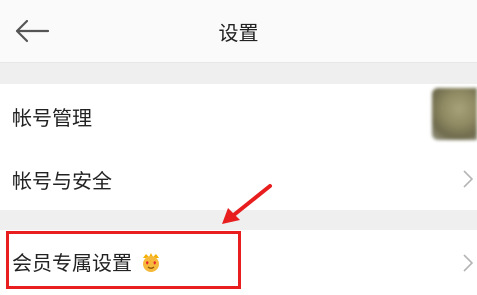 Image resolution: width=477 pixels, height=295 pixels. Describe the element at coordinates (454, 114) in the screenshot. I see `avatar` at that location.